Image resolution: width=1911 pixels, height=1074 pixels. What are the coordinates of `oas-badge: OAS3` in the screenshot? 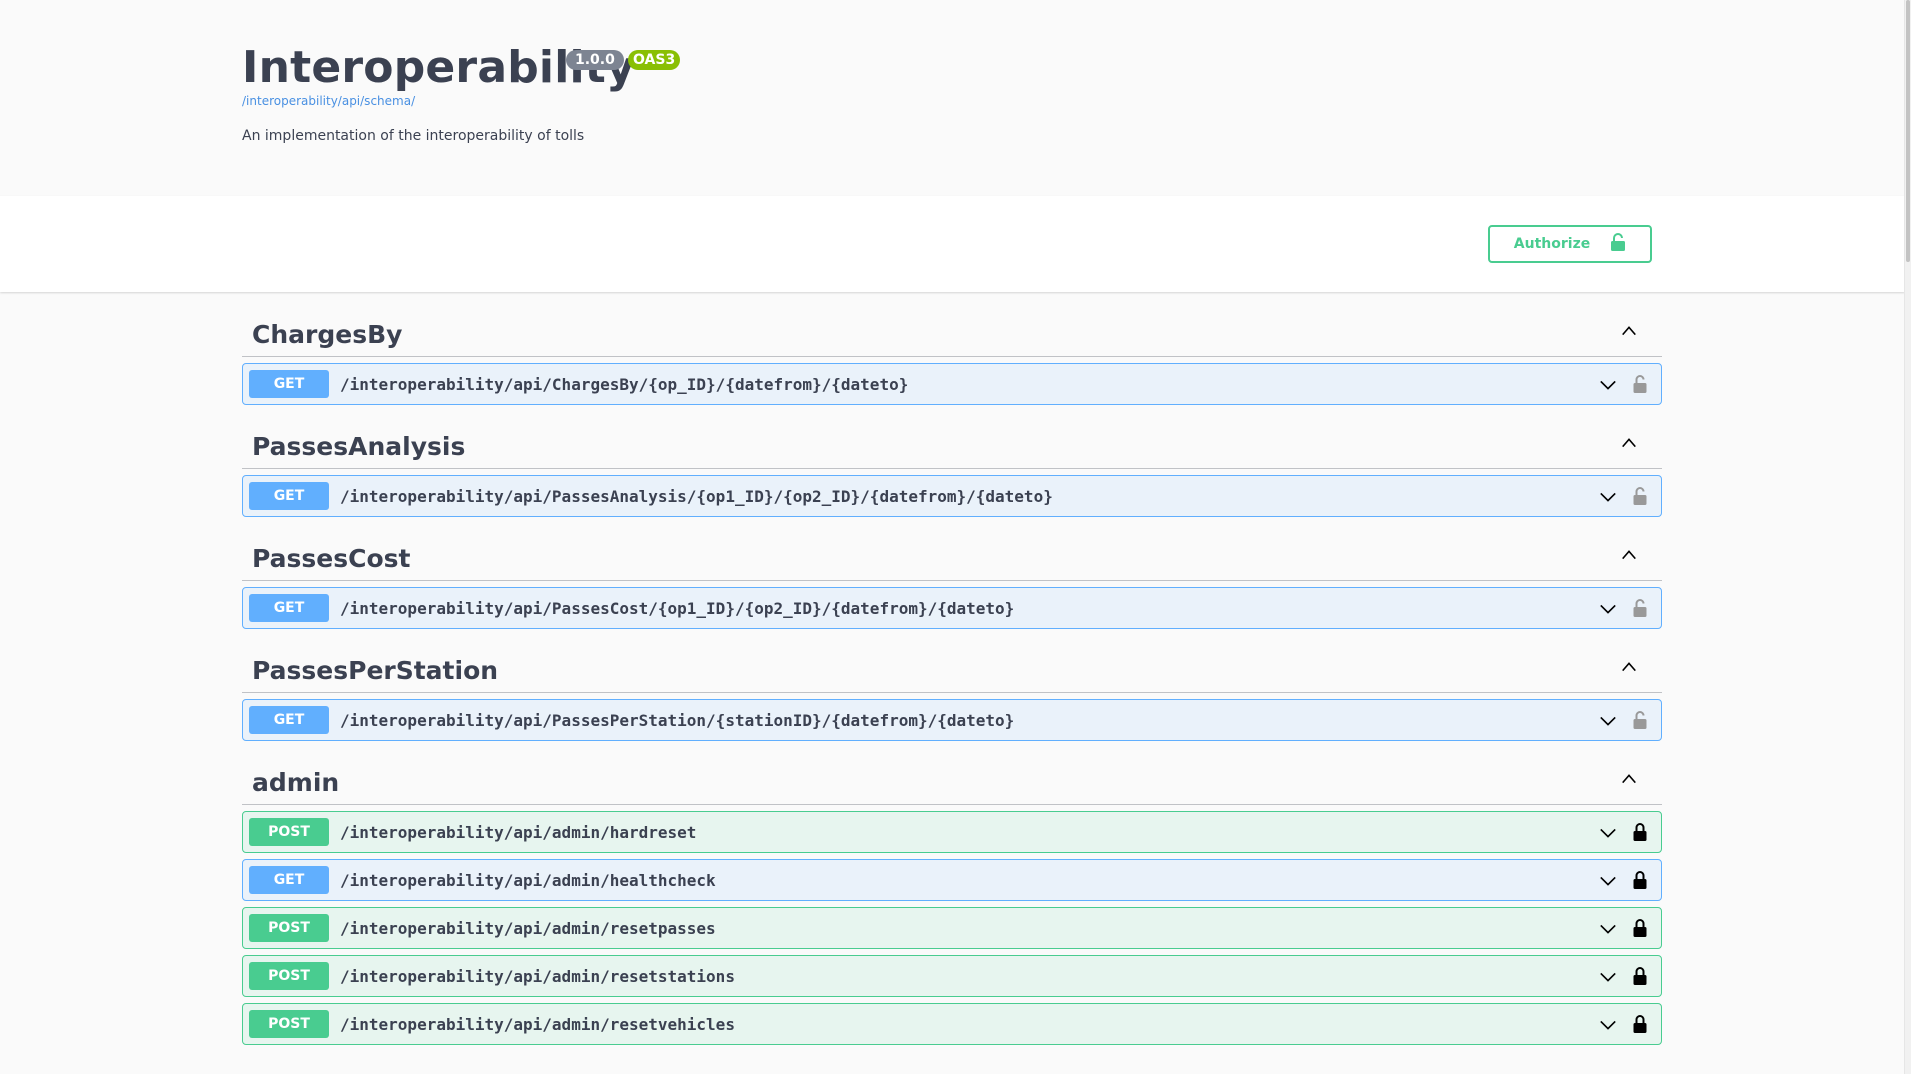 It's located at (654, 60).